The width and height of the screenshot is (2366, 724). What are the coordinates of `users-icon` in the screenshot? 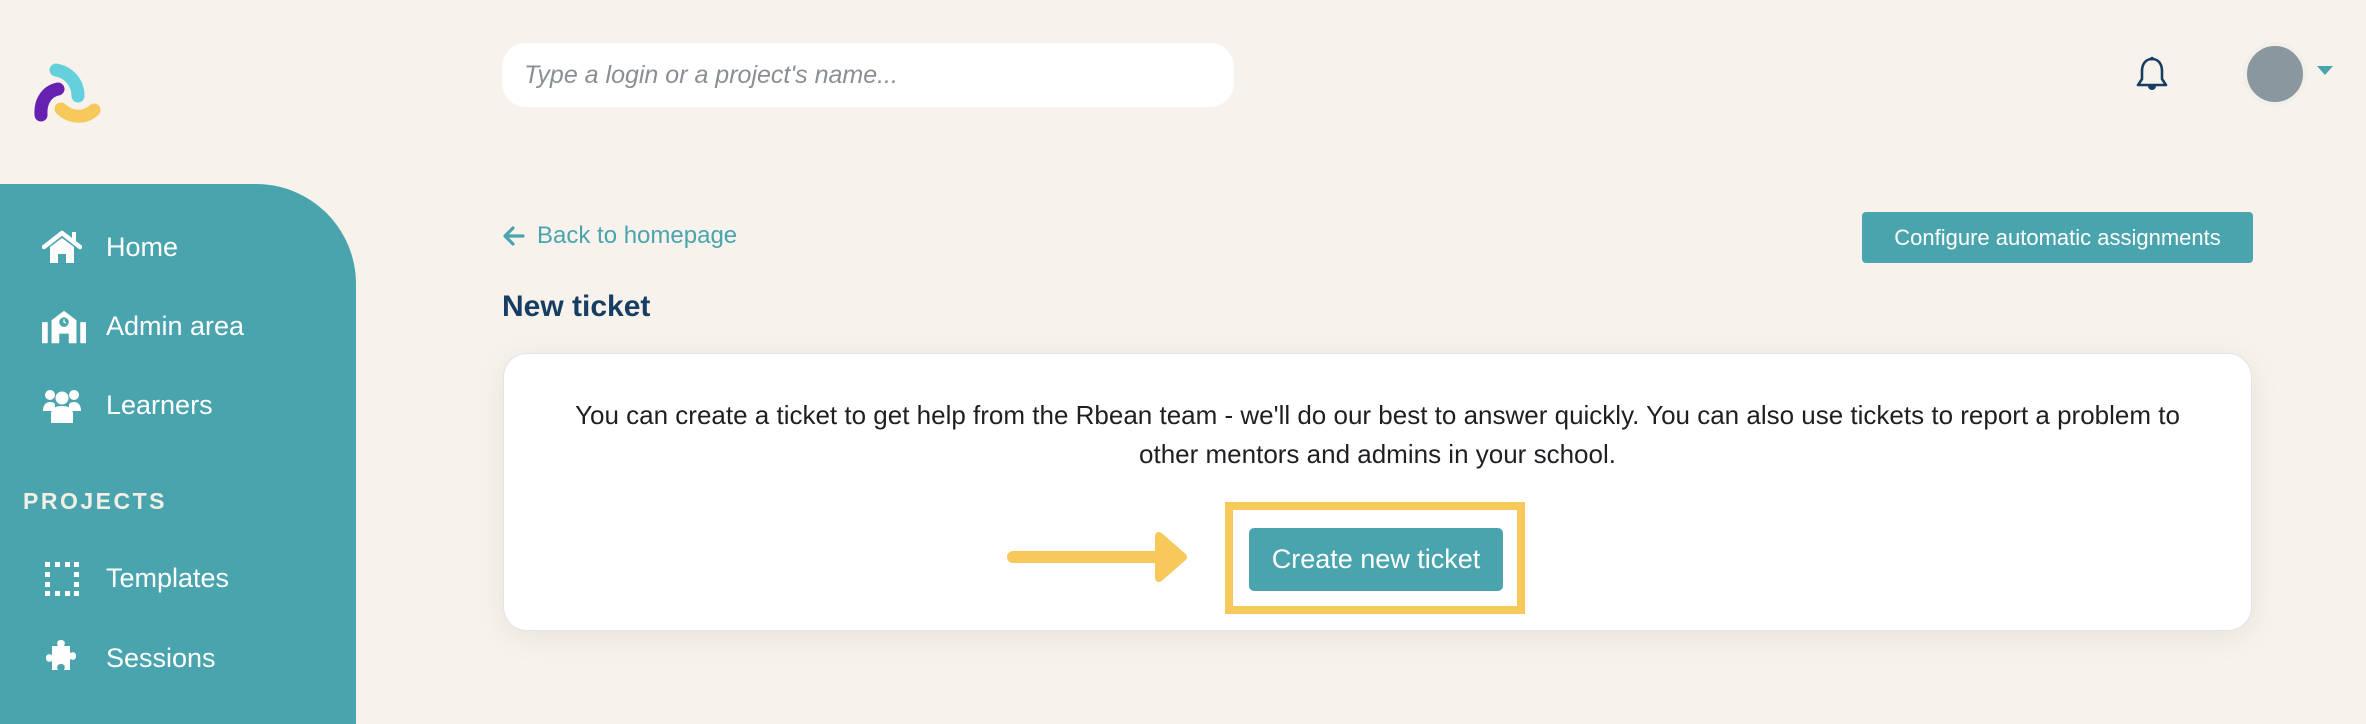 It's located at (64, 405).